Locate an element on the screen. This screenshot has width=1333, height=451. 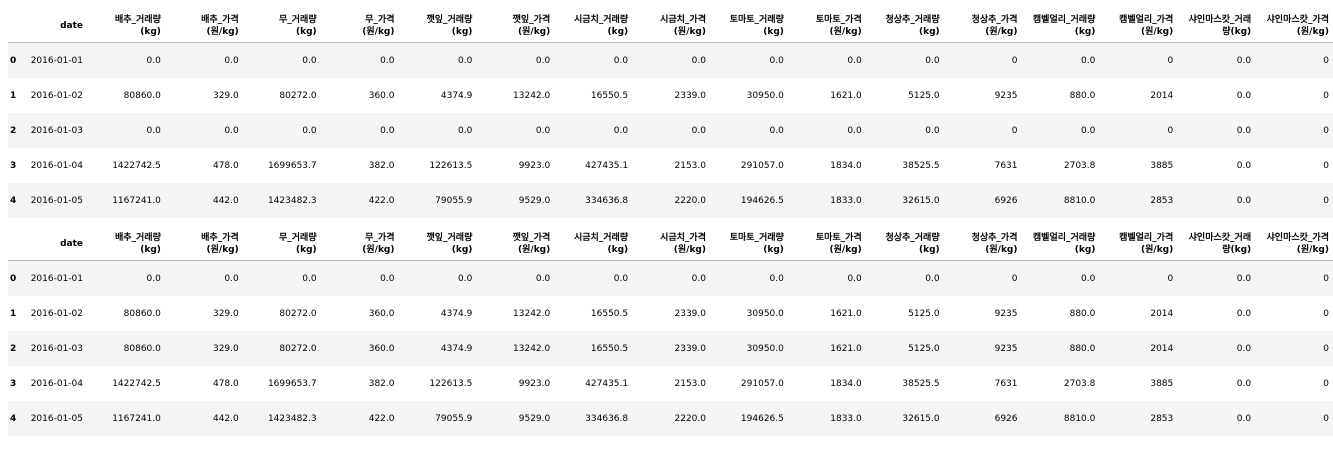
table-cell: 422.0 is located at coordinates (381, 418).